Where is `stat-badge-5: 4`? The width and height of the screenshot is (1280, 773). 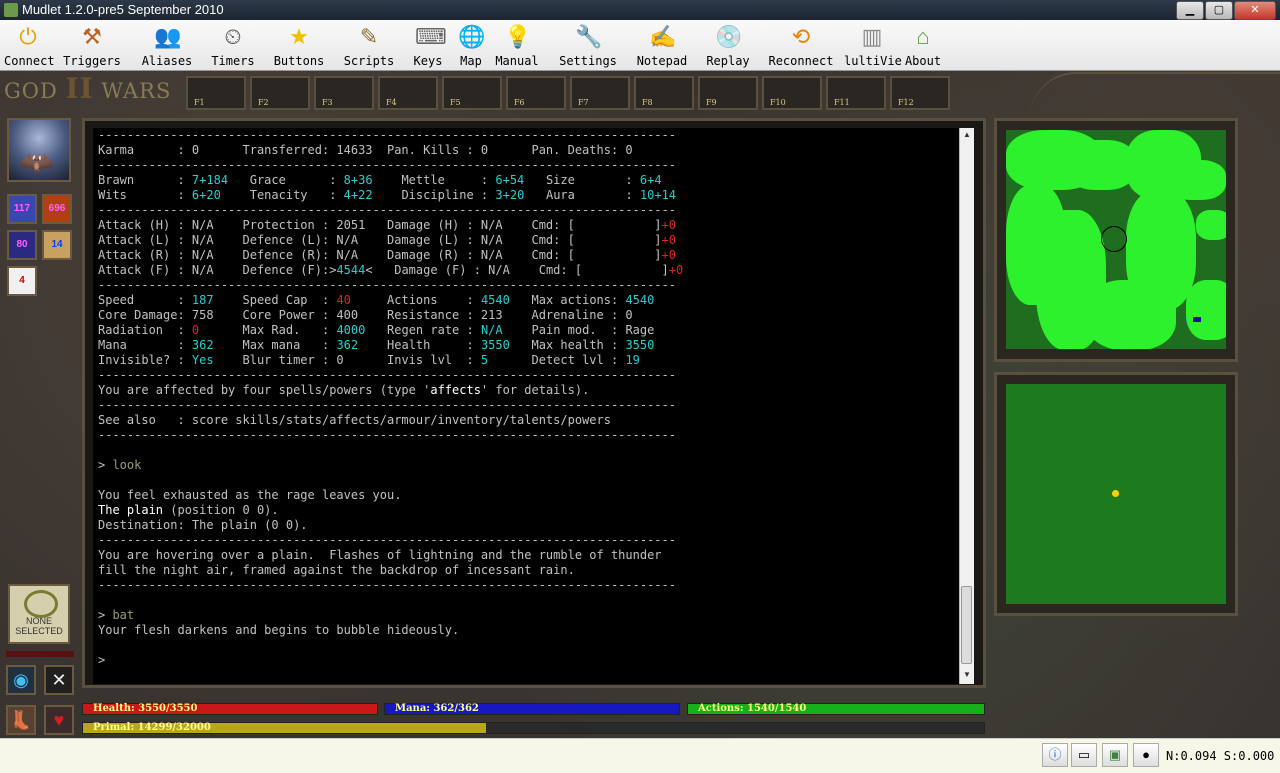 stat-badge-5: 4 is located at coordinates (22, 281).